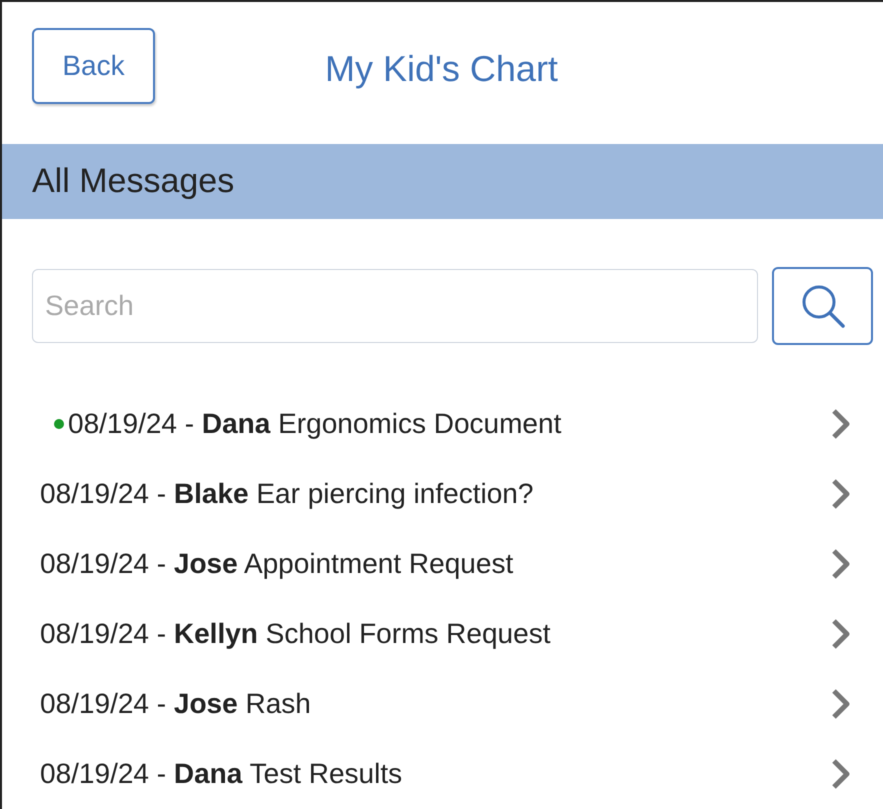  I want to click on message-text: 08/19/24 - Jose Rash, so click(176, 704).